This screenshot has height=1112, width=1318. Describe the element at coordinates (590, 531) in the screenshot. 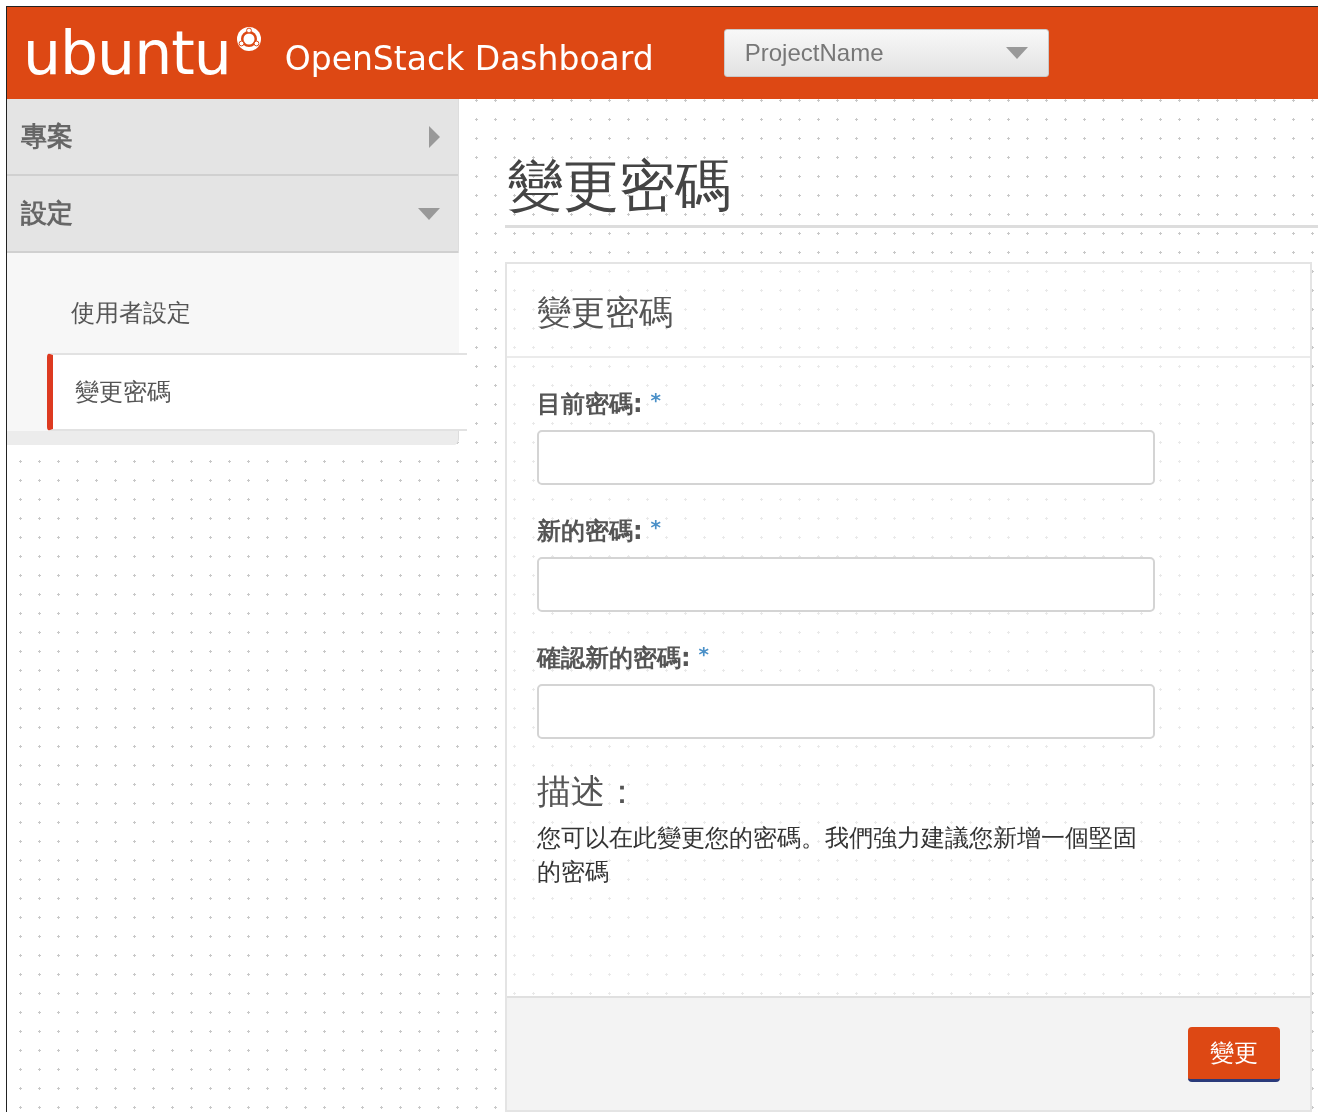

I see `field-label: 新的密碼:` at that location.